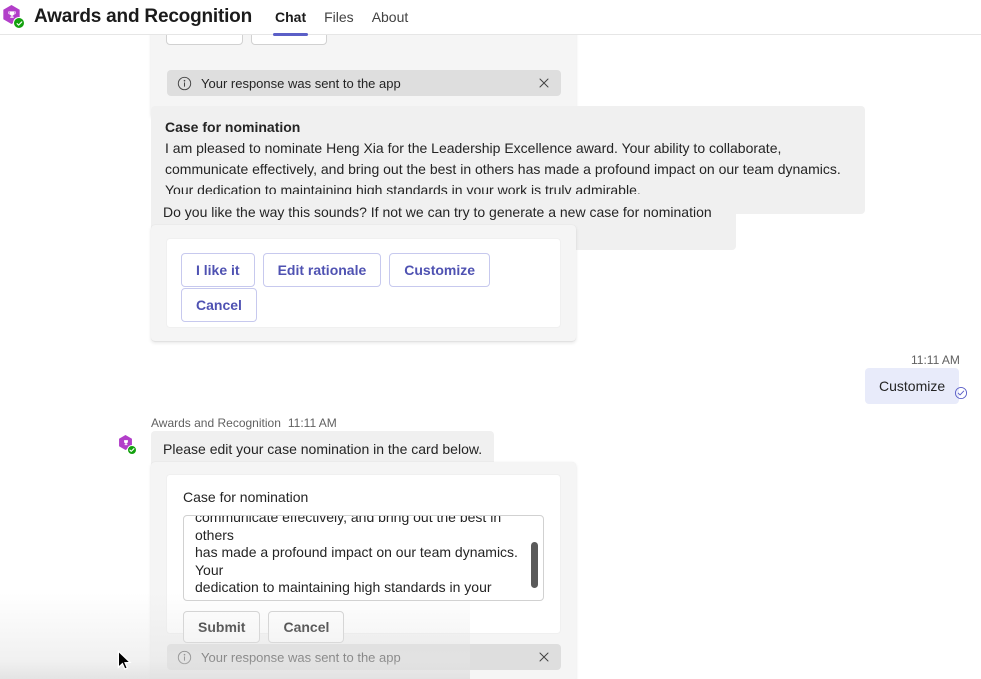 This screenshot has width=981, height=679. I want to click on previous-card-actions: Submit Cancel, so click(364, 40).